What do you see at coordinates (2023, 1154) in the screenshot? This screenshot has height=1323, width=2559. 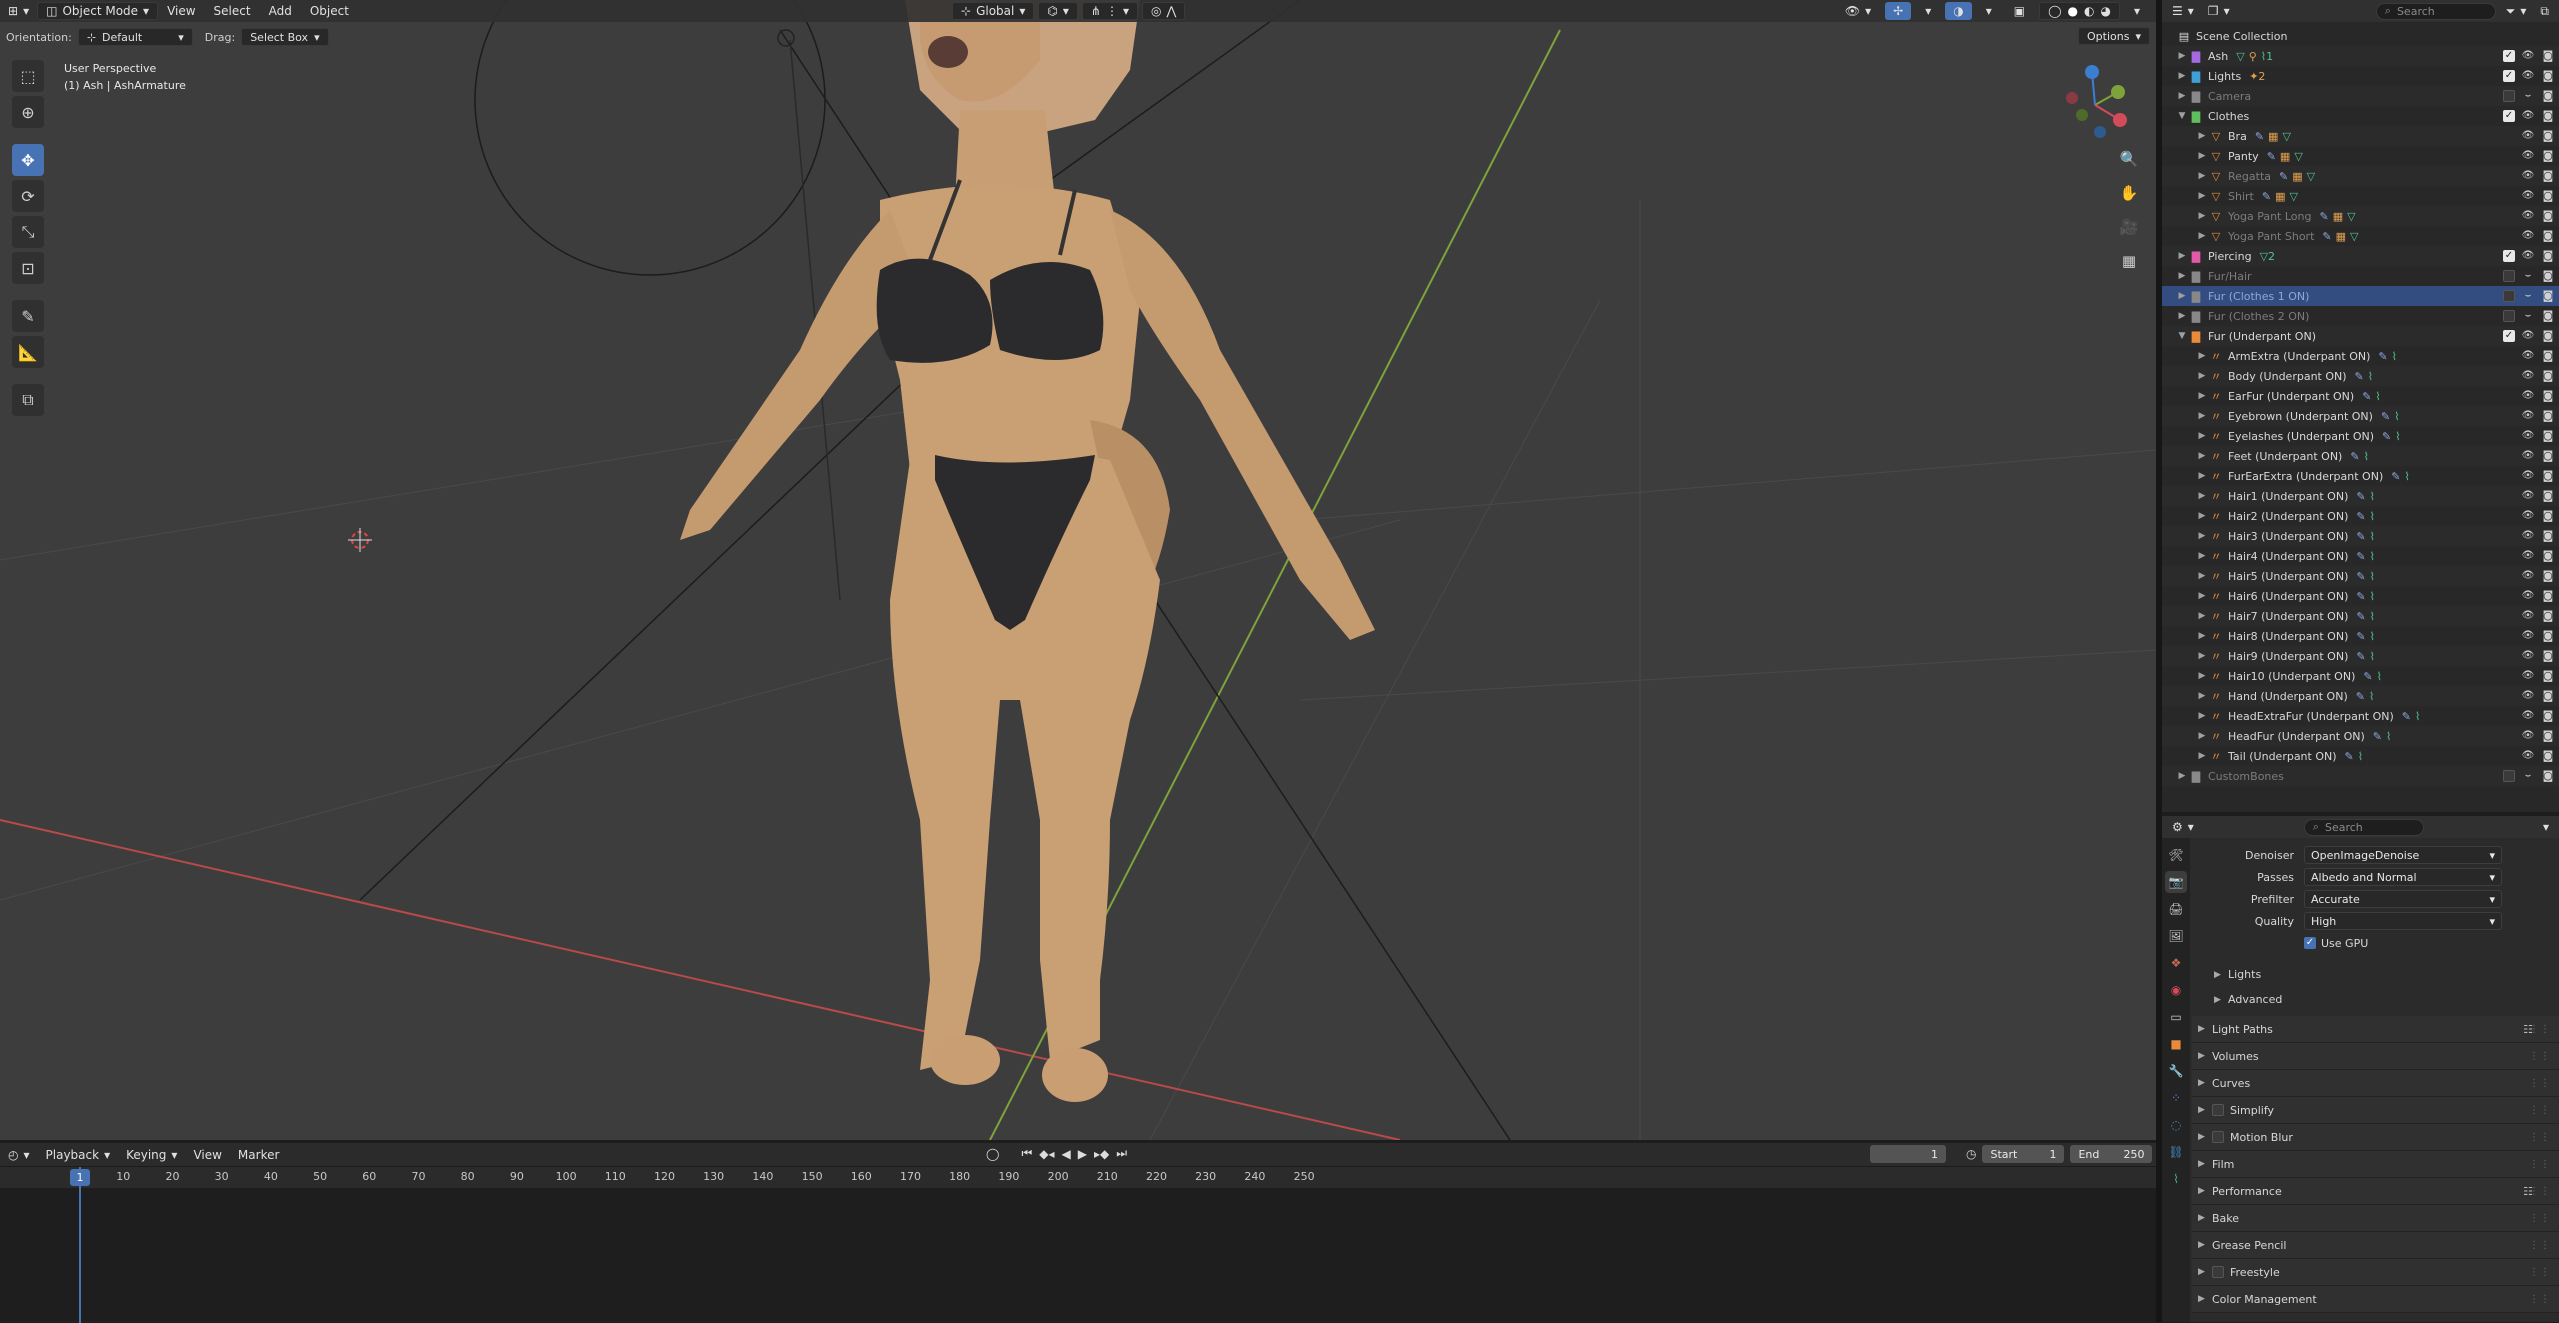 I see `start-frame-field: Start 1` at bounding box center [2023, 1154].